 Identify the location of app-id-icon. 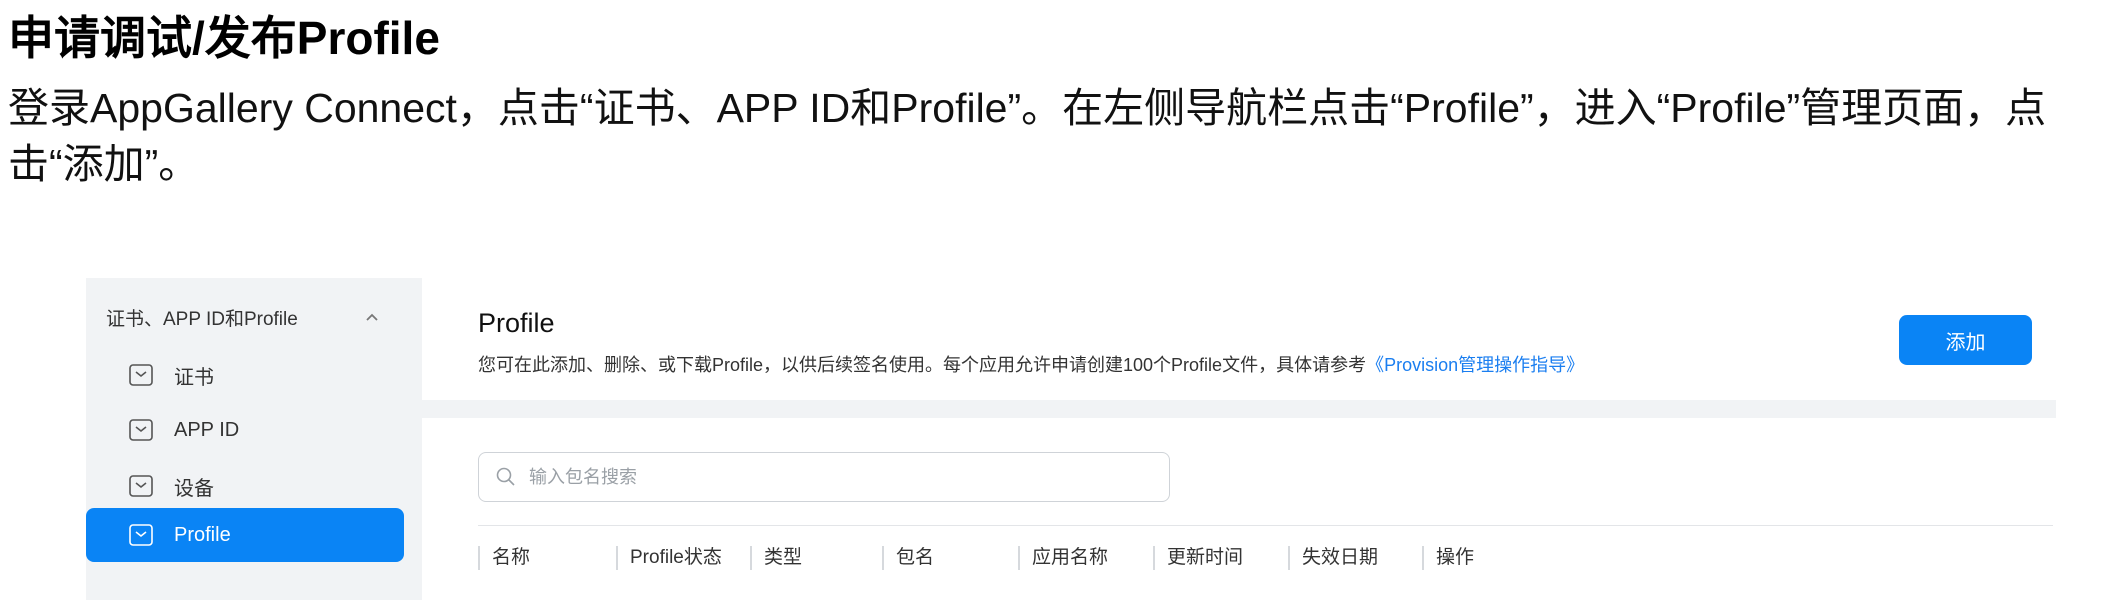
(141, 430).